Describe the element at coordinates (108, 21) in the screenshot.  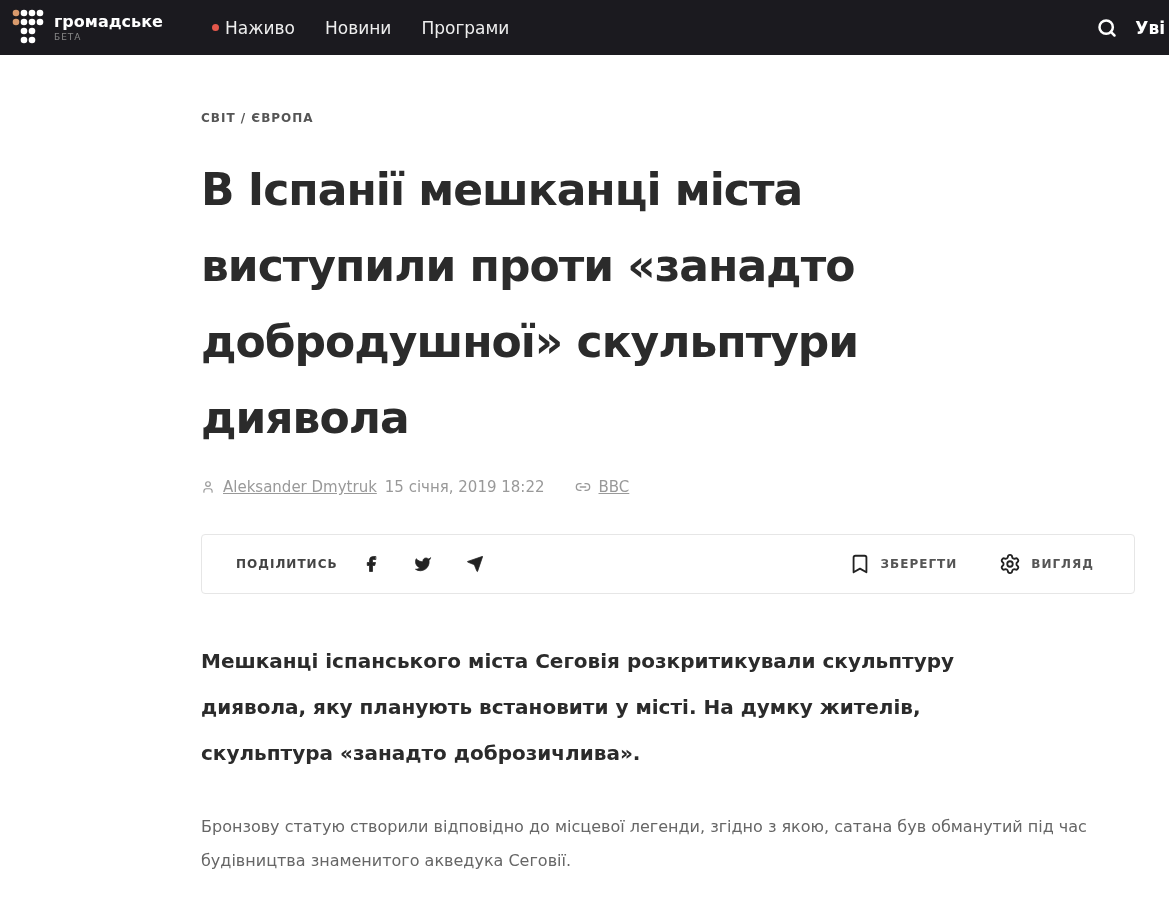
I see `logo-name: громадське` at that location.